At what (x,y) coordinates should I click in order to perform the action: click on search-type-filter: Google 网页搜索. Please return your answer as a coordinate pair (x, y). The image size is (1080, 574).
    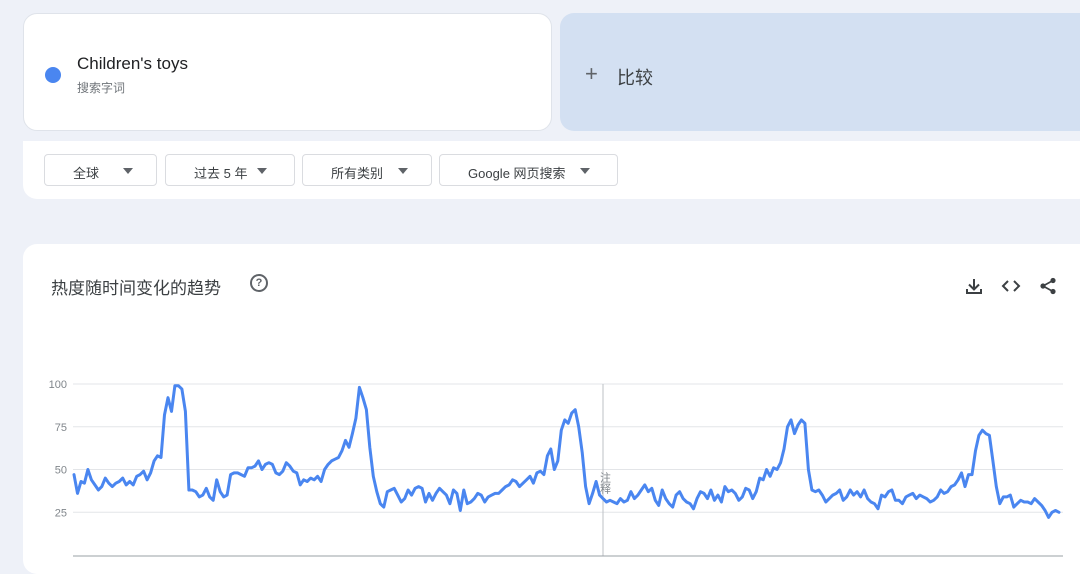
    Looking at the image, I should click on (528, 170).